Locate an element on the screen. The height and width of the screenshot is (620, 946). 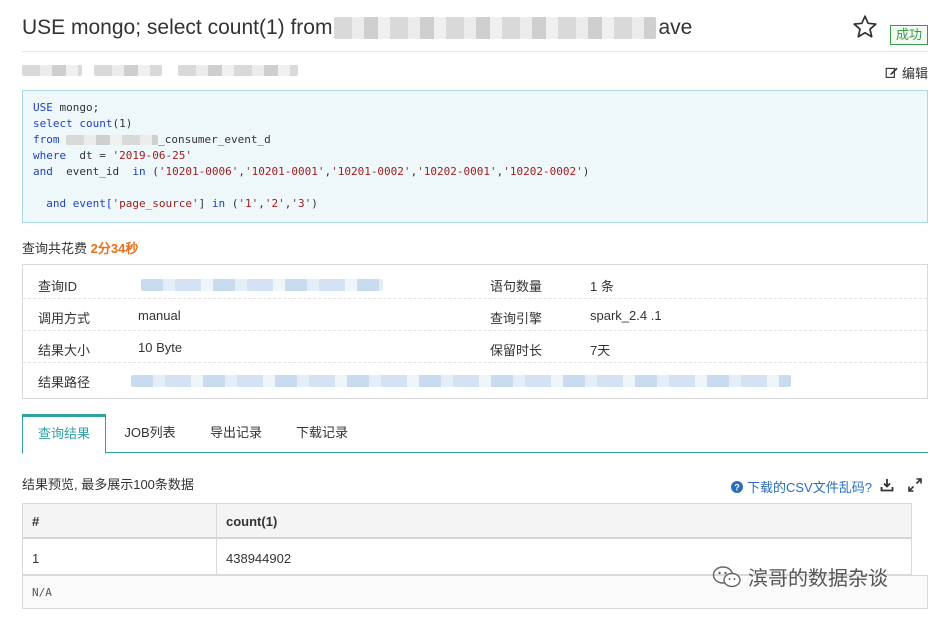
status-badge: 成功 is located at coordinates (909, 35).